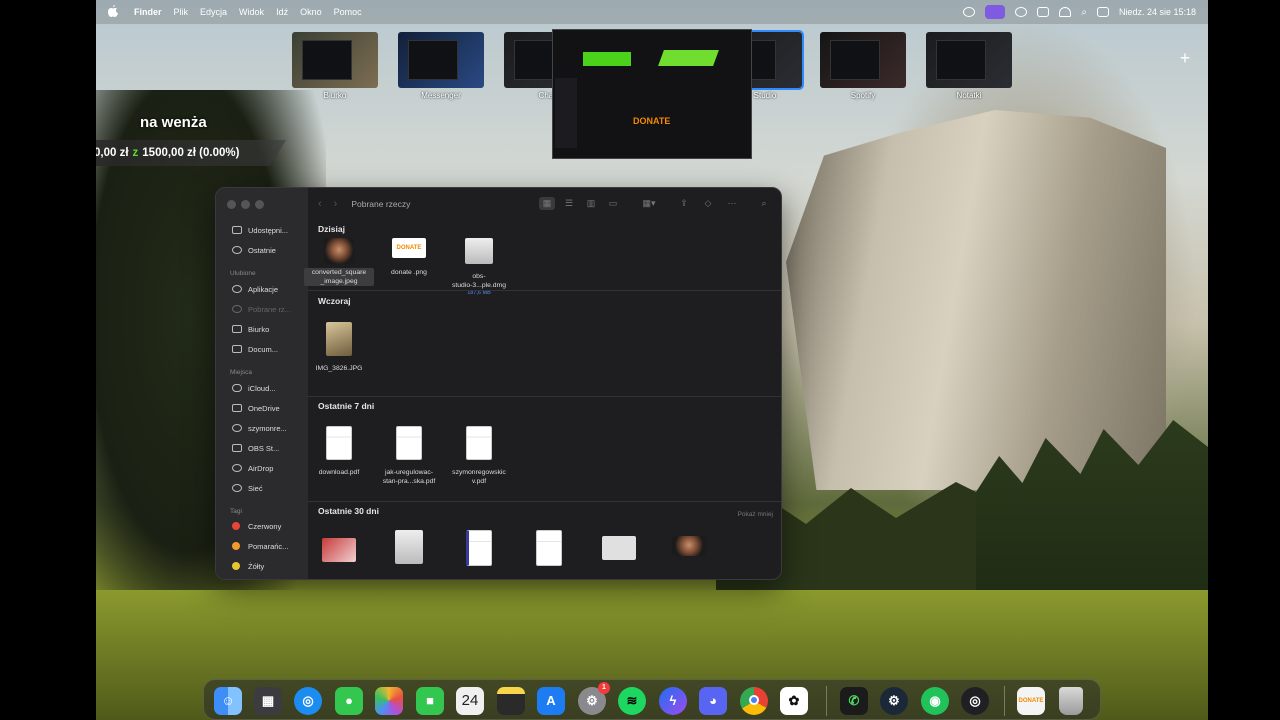 The width and height of the screenshot is (1280, 720). I want to click on shared-folder-icon, so click(237, 230).